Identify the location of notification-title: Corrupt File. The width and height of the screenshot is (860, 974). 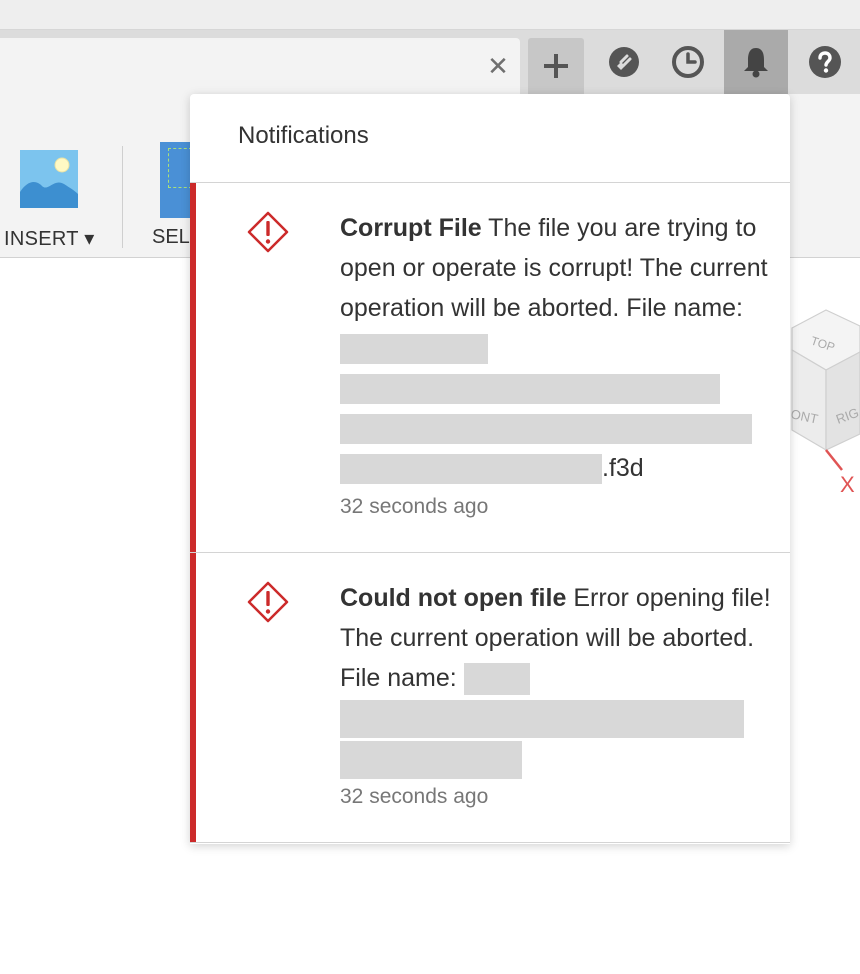
(411, 228).